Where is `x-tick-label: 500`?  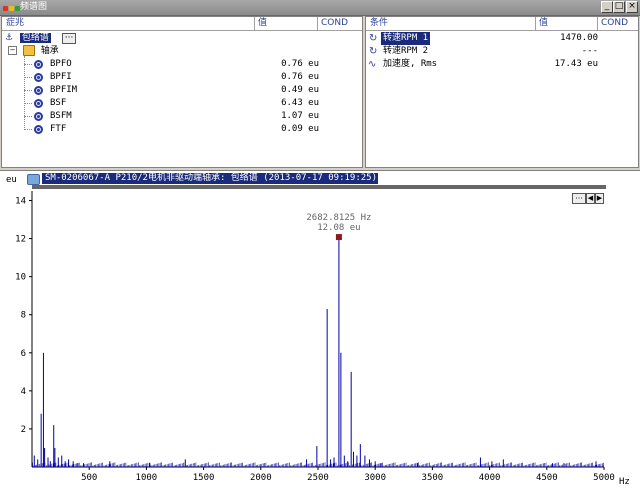
x-tick-label: 500 is located at coordinates (89, 478).